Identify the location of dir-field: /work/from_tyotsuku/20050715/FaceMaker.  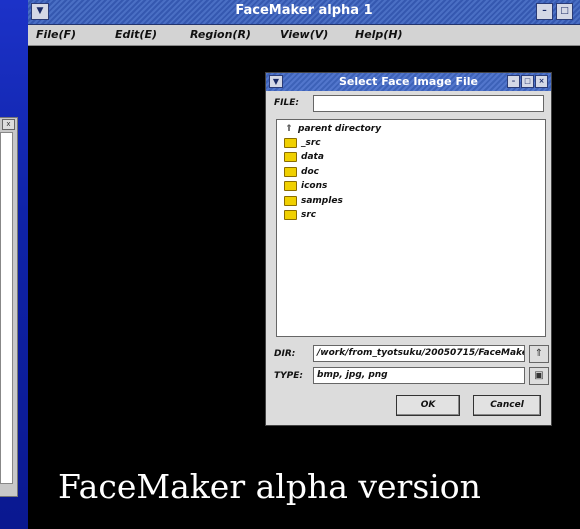
(419, 353).